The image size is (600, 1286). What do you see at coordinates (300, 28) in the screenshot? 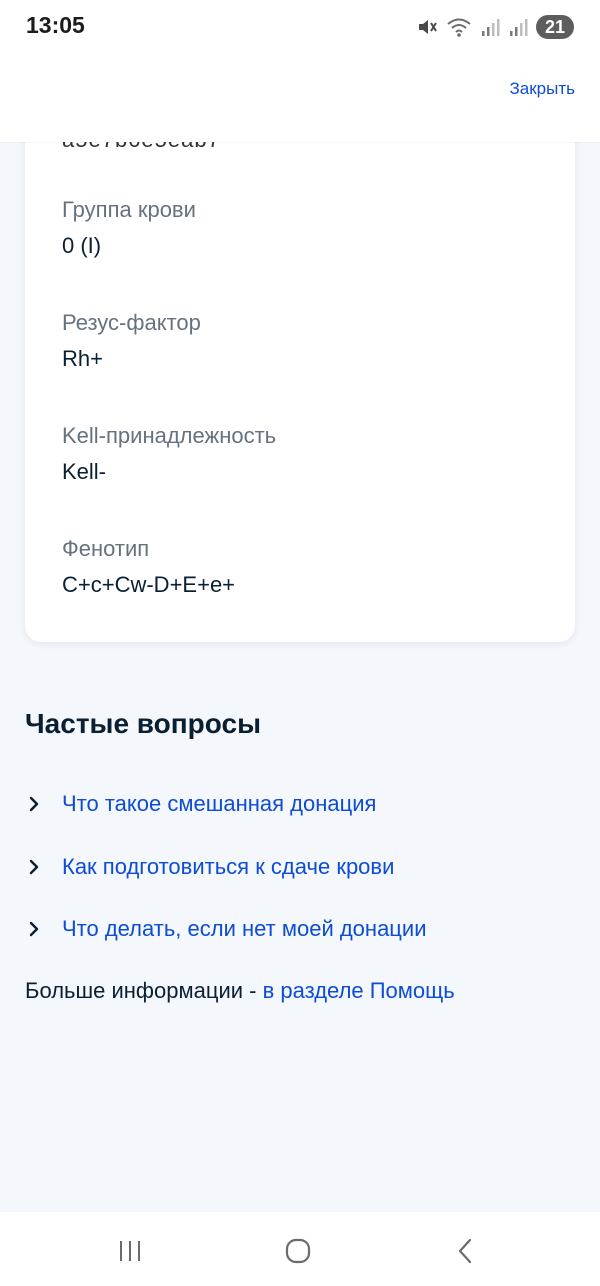
I see `status-bar: 13:05 21` at bounding box center [300, 28].